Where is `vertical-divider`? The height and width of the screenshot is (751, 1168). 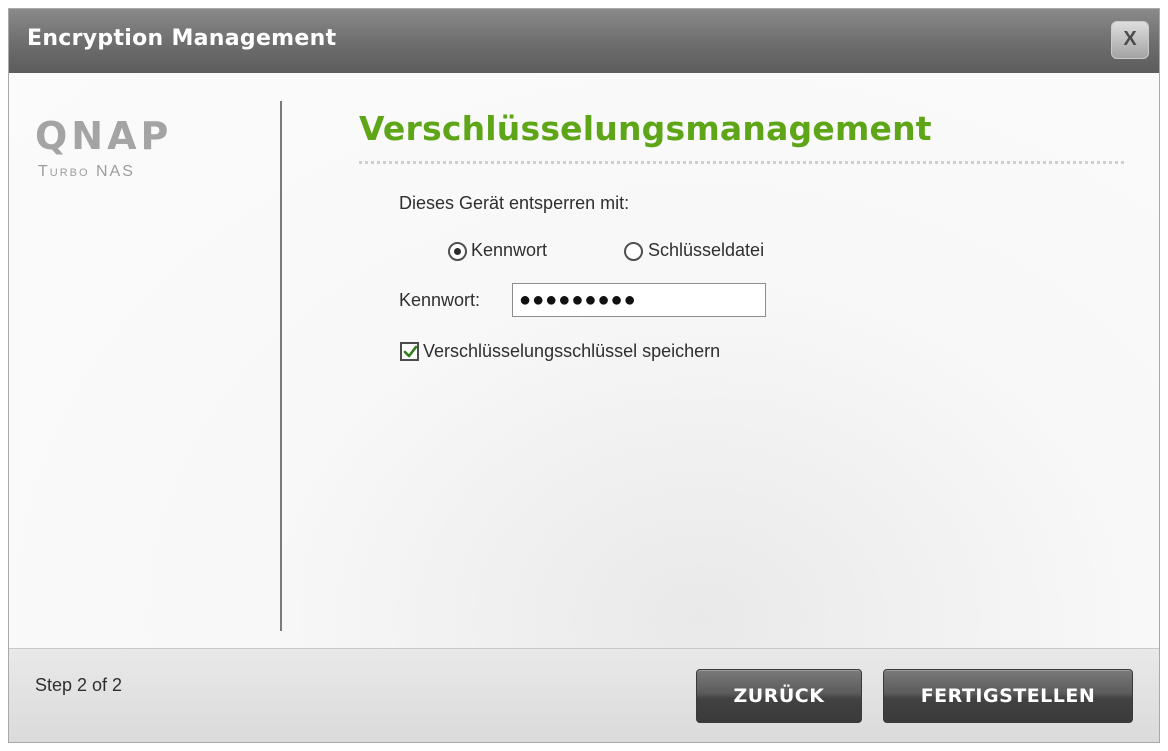 vertical-divider is located at coordinates (281, 366).